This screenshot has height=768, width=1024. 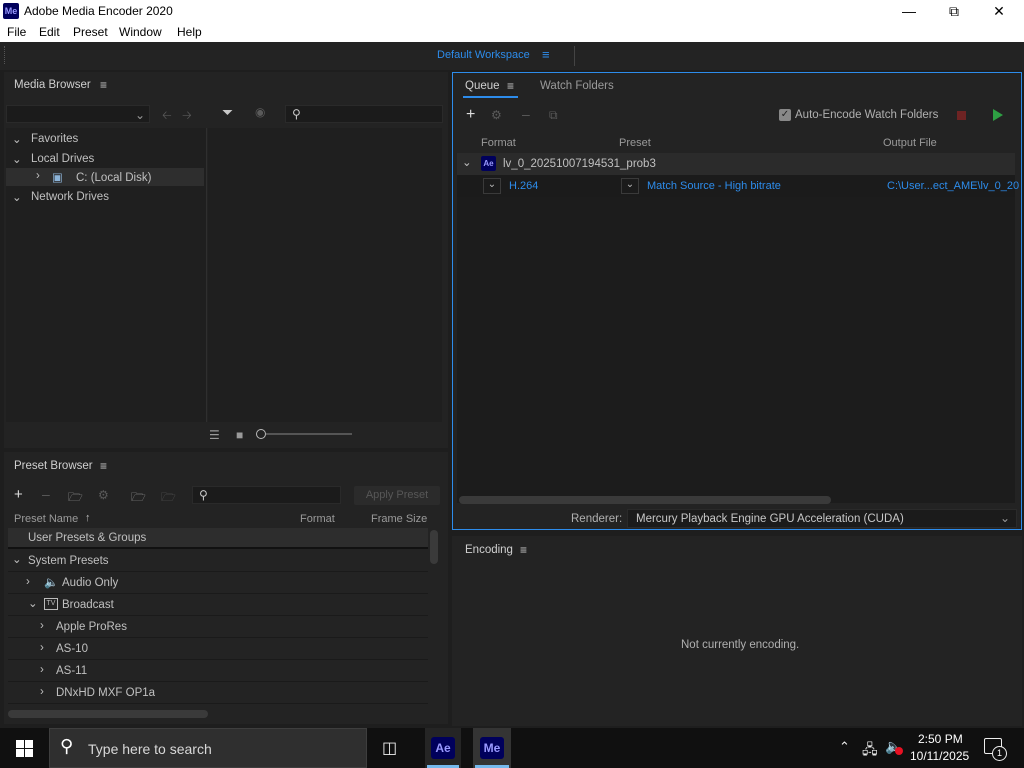 What do you see at coordinates (16, 32) in the screenshot?
I see `menu-file: File` at bounding box center [16, 32].